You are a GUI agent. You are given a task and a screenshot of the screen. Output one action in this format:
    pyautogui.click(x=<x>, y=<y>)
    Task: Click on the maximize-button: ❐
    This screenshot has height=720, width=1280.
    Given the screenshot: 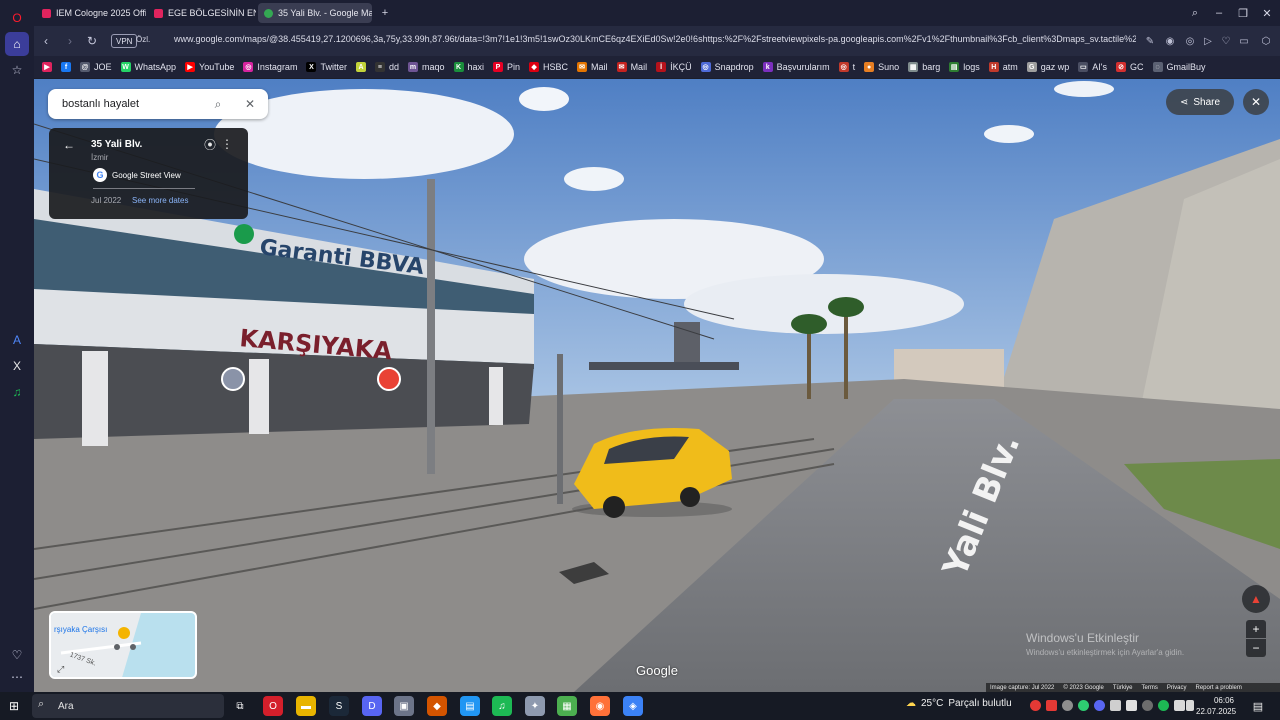 What is the action you would take?
    pyautogui.click(x=1243, y=13)
    